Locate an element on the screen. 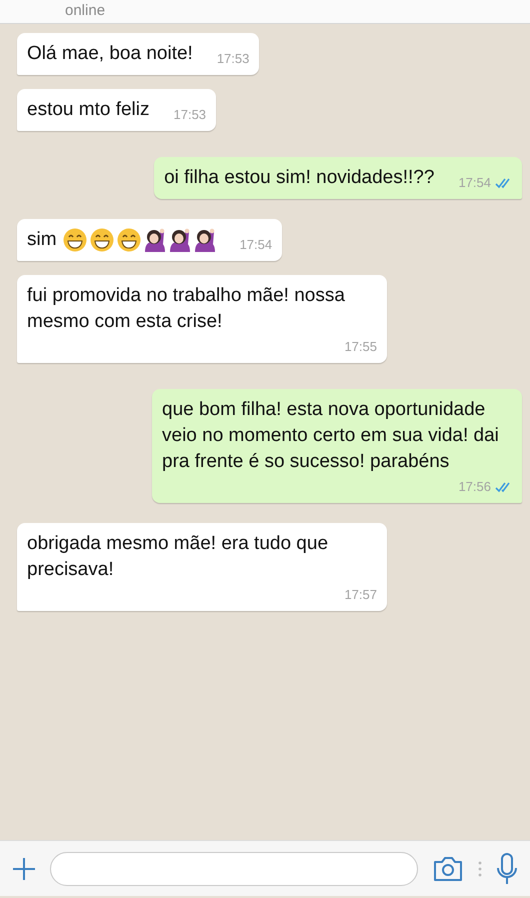 The height and width of the screenshot is (898, 530). message-text: que bom filha! esta nova oportunidade veio no momento certo em sua vida! dai pra frente é so sucesso! parabéns is located at coordinates (331, 436).